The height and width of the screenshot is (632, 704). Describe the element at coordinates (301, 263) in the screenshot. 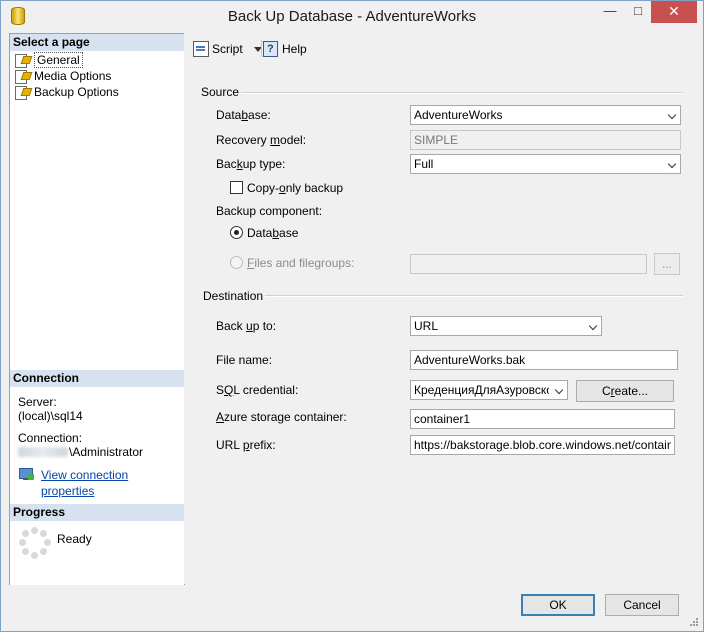

I see `component-files-label: Files and filegroups:` at that location.